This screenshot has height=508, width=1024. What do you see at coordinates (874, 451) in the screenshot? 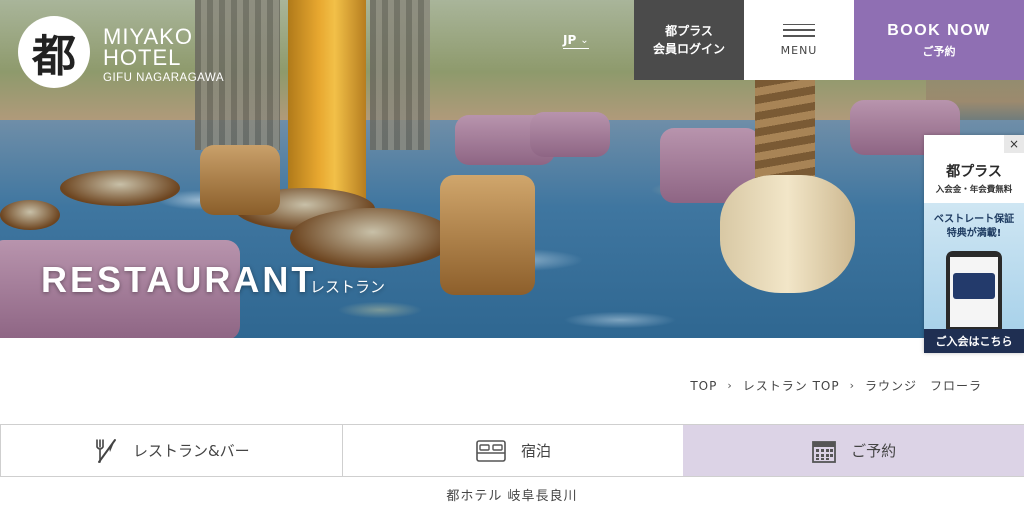
I see `tab-reservation-label: ご予約` at bounding box center [874, 451].